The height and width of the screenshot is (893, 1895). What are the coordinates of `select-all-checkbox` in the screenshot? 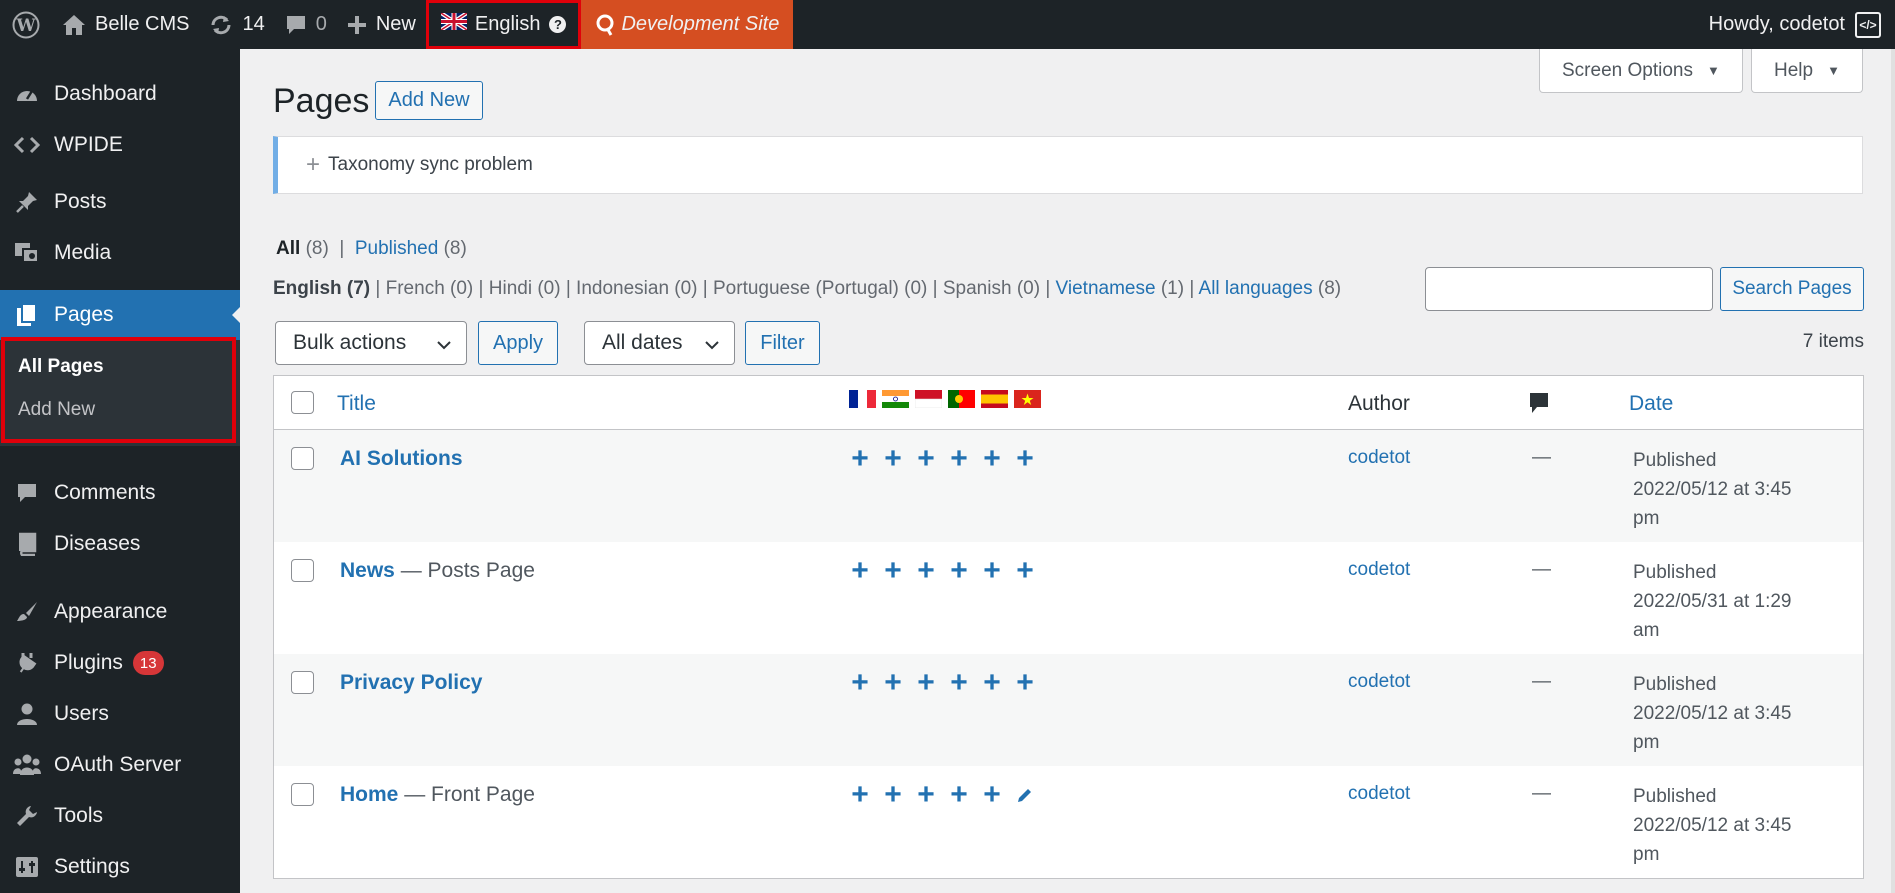 It's located at (302, 402).